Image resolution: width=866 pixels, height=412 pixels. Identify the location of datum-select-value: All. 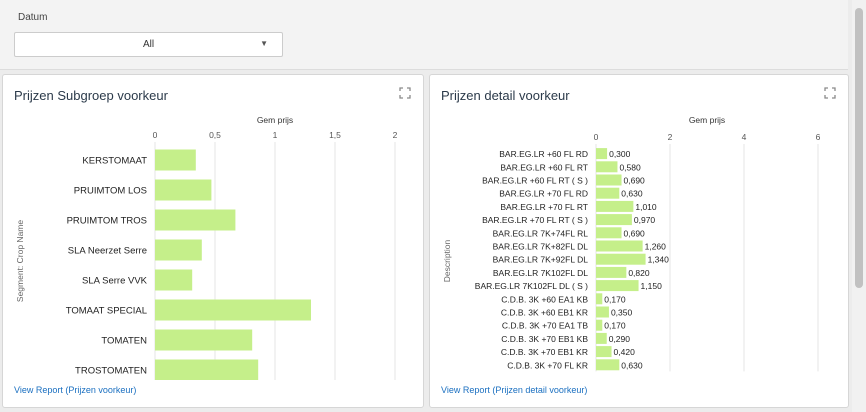
(148, 44).